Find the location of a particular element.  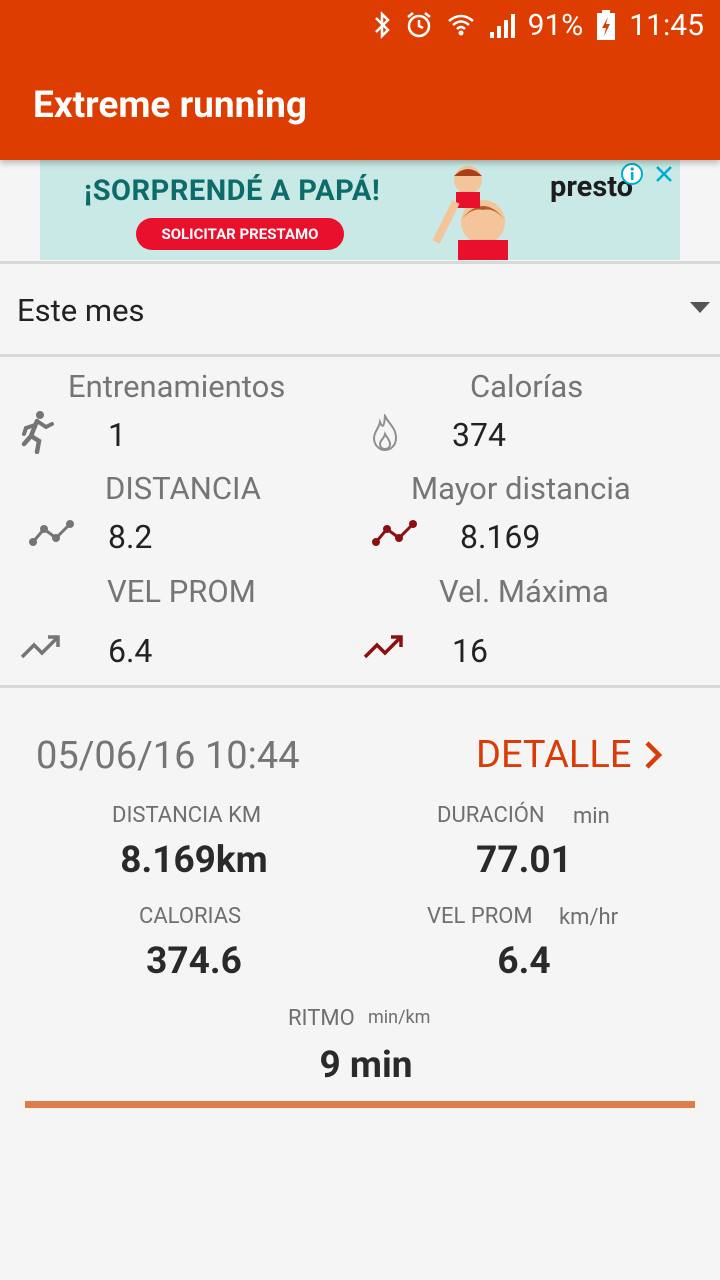

run-speed-unit: km/hr is located at coordinates (589, 917).